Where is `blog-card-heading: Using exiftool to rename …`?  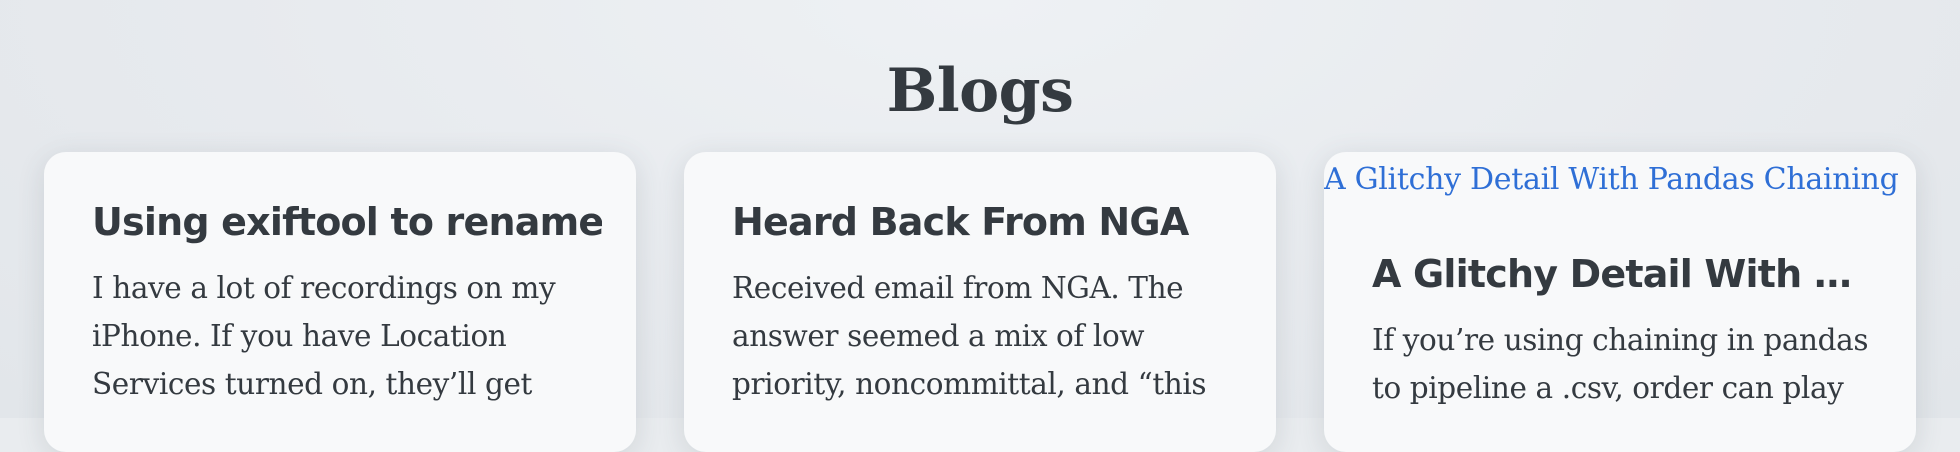
blog-card-heading: Using exiftool to rename … is located at coordinates (347, 222).